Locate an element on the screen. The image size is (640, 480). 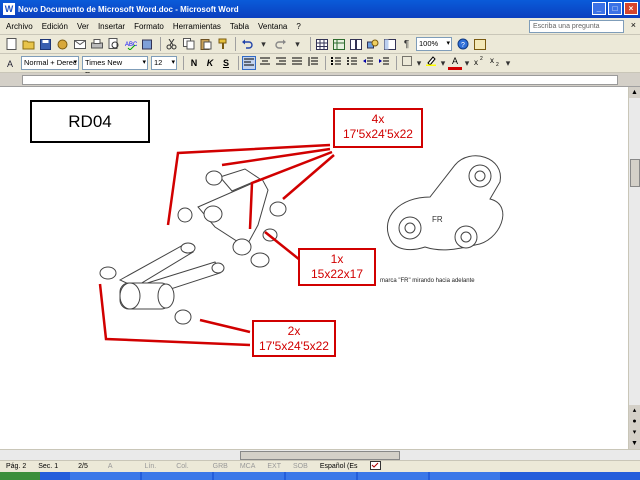
align-left-icon is located at coordinates (249, 63).